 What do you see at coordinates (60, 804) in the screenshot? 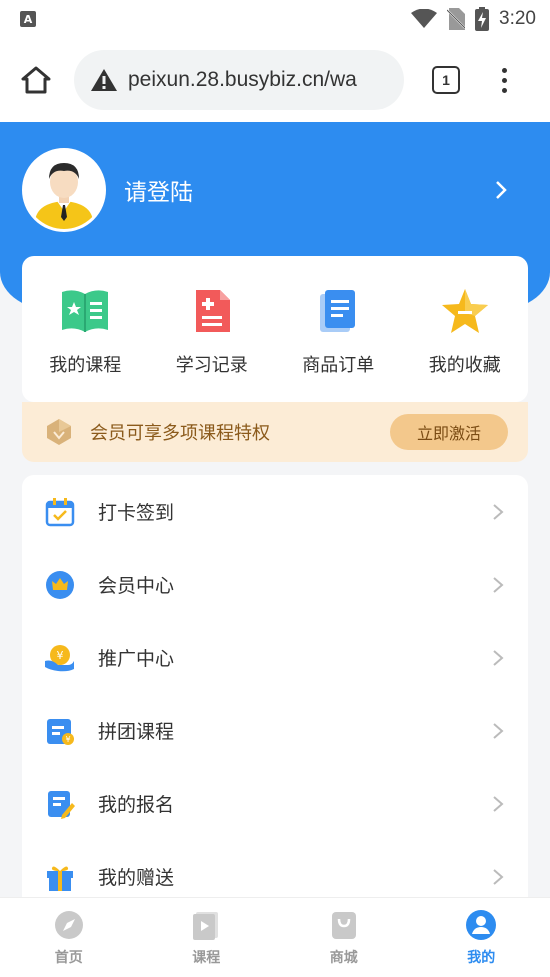
I see `signup-edit-icon` at bounding box center [60, 804].